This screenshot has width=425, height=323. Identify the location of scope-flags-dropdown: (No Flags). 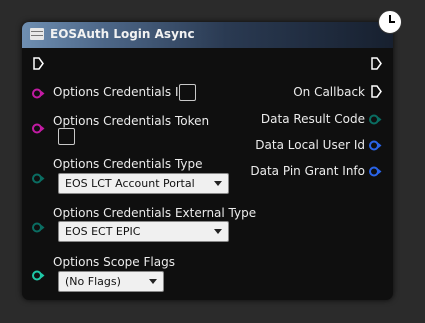
(111, 281).